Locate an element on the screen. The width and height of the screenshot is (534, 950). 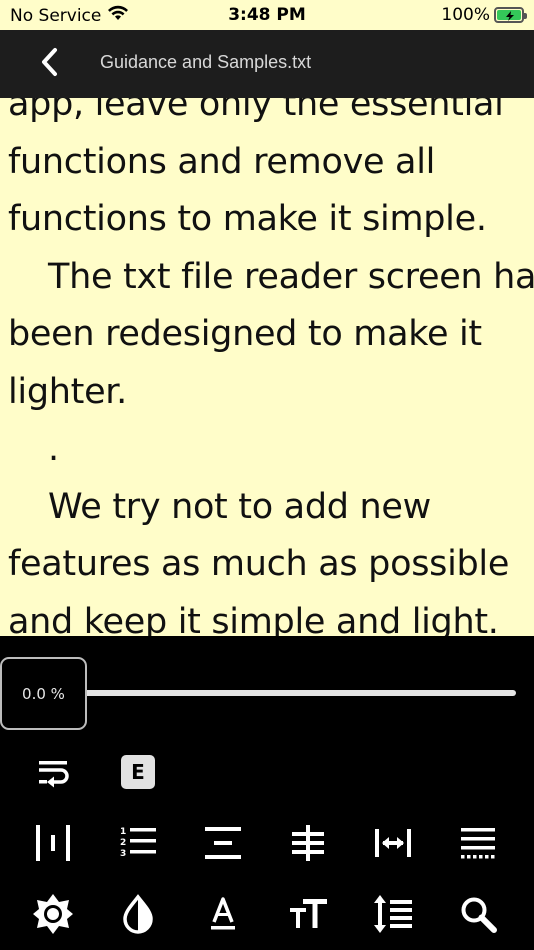
strikethrough-button is located at coordinates (308, 843).